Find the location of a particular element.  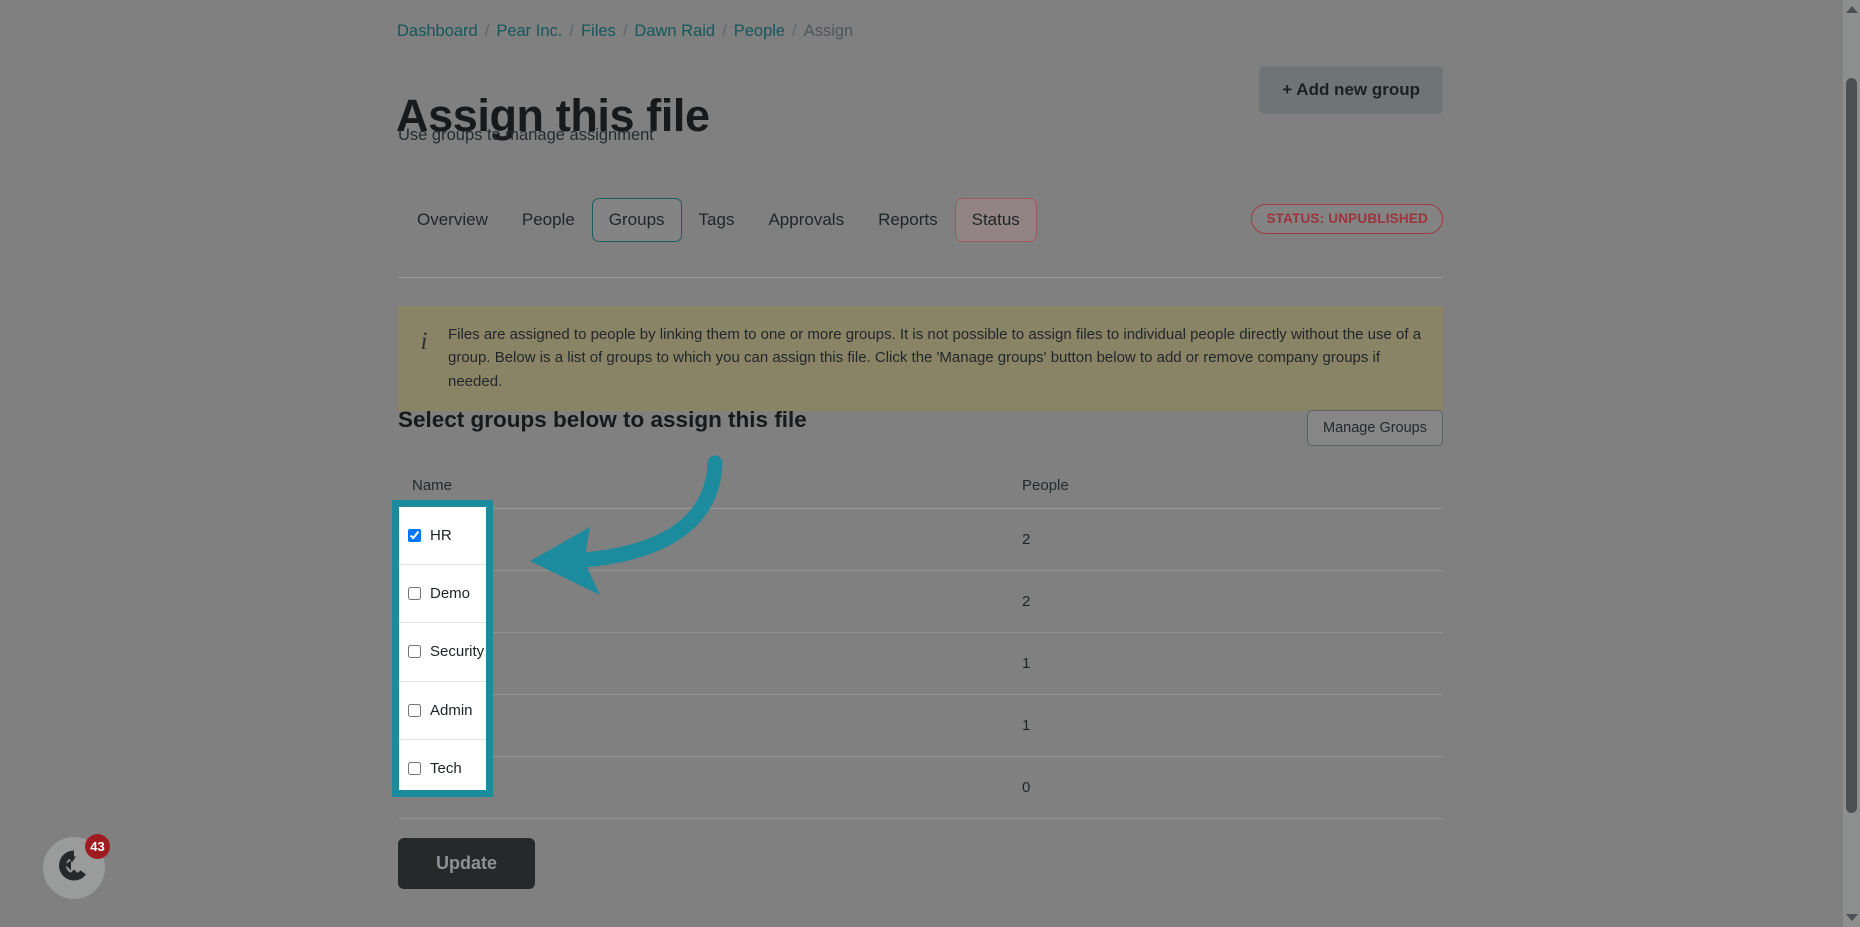

highlighted-group-hr: HR is located at coordinates (442, 536).